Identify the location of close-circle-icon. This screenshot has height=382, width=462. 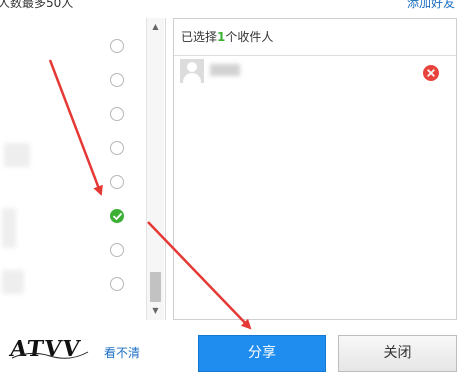
(431, 73).